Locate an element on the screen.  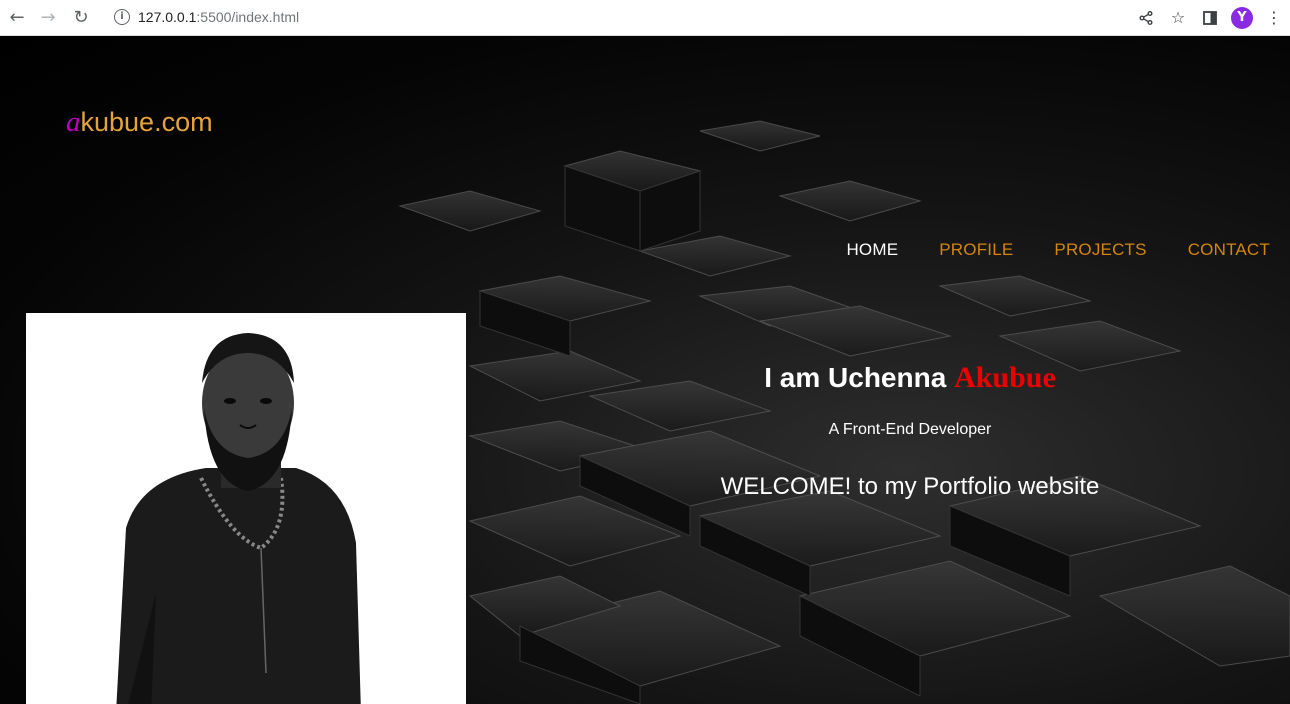
share-icon is located at coordinates (1146, 18).